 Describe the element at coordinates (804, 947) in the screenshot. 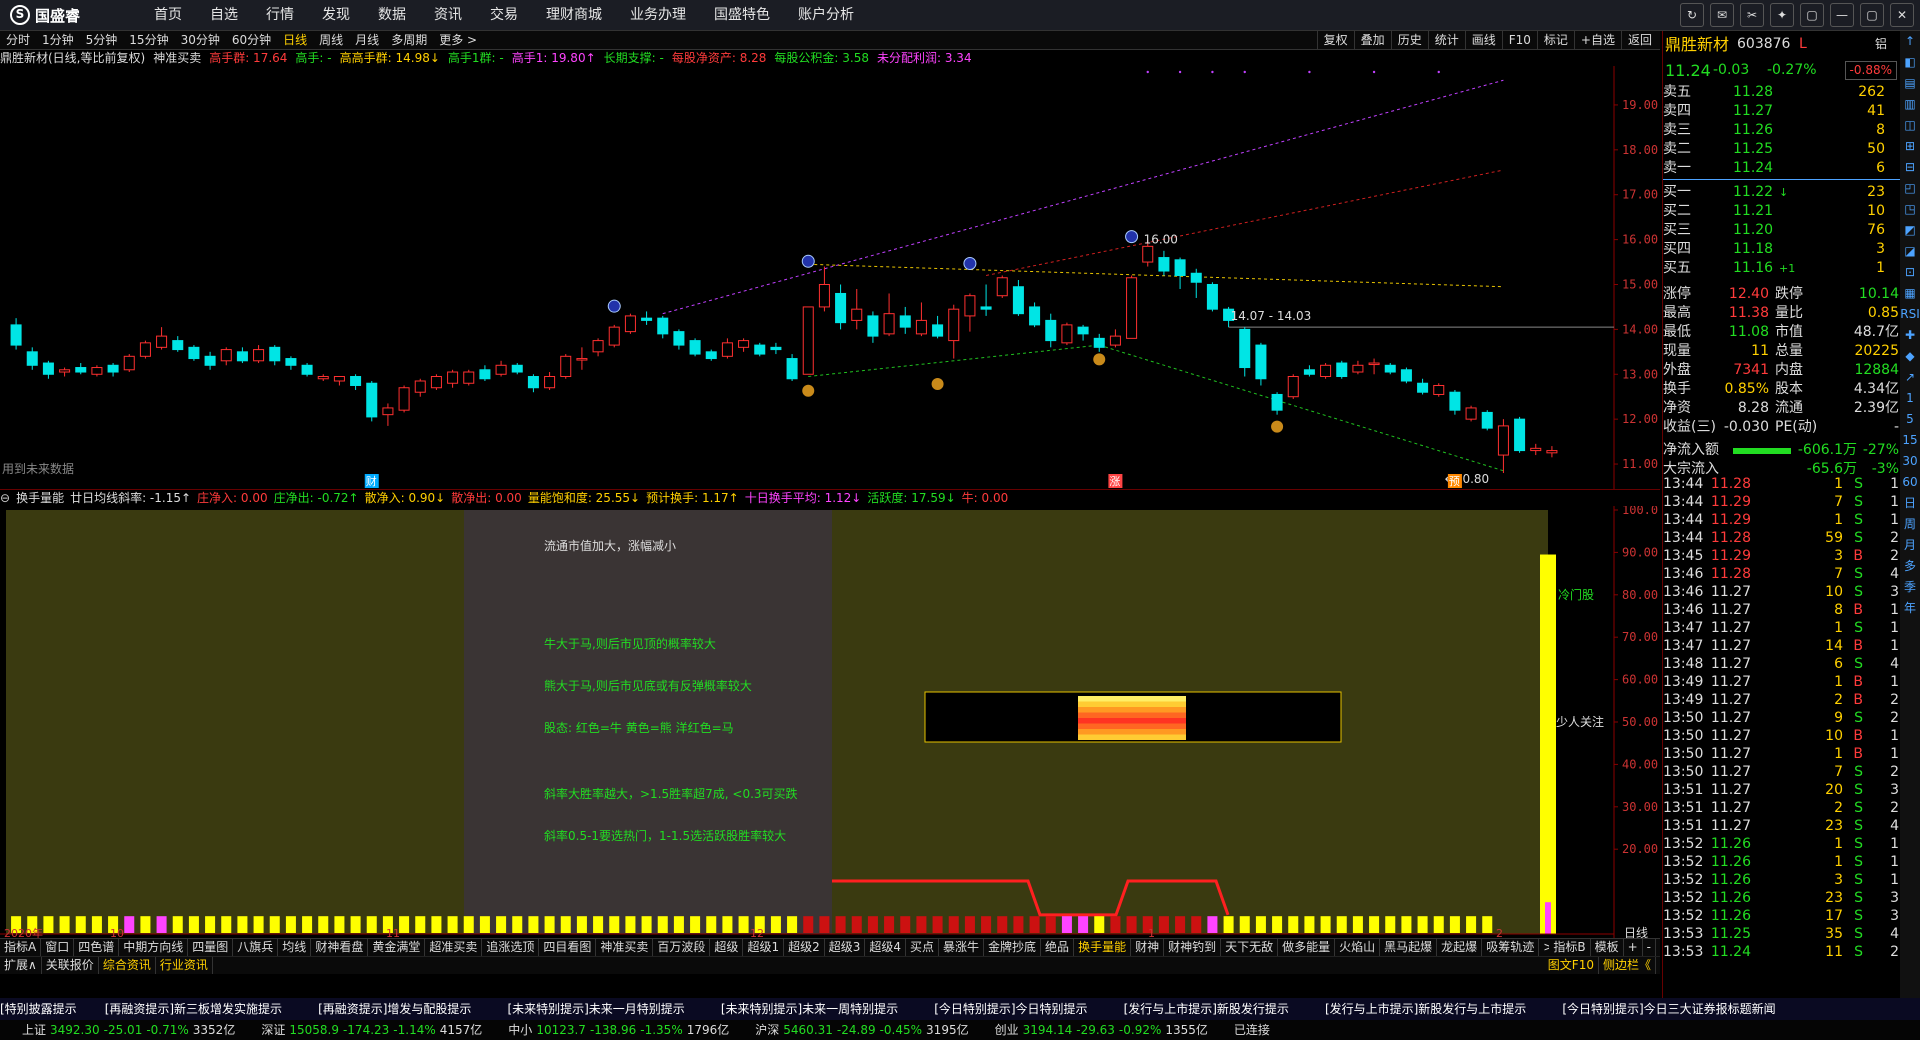

I see `indicator-tab: 超级2` at that location.